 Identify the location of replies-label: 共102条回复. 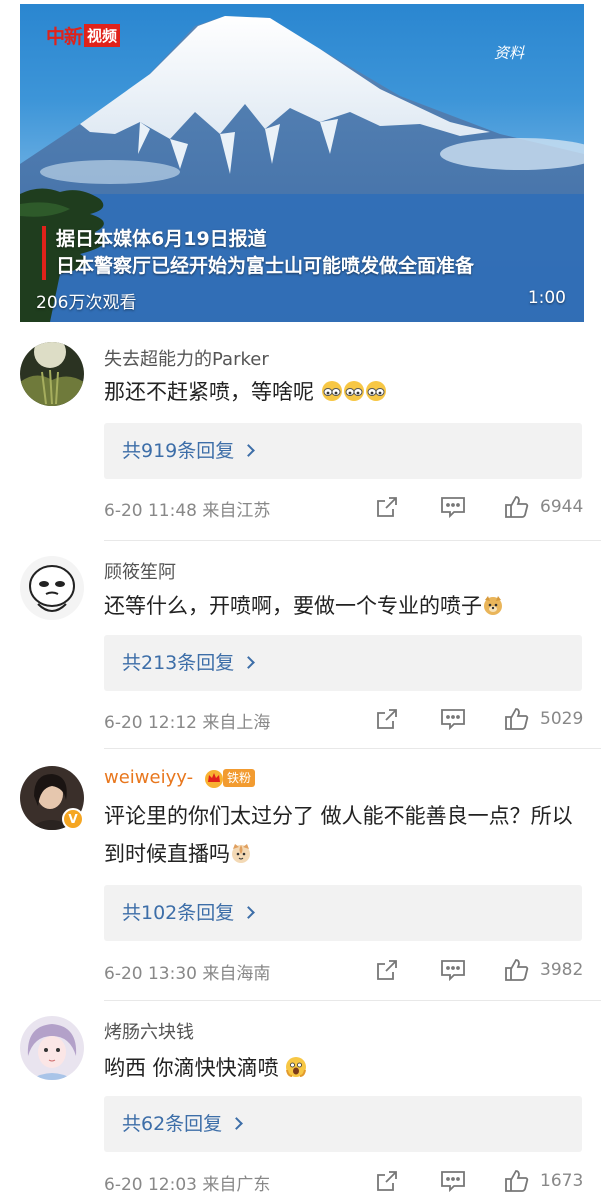
(178, 913).